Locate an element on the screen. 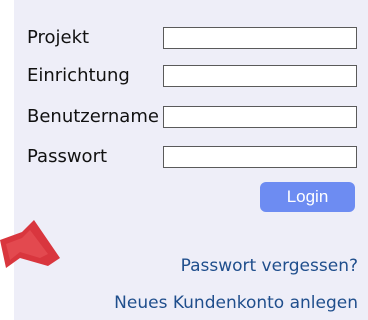 This screenshot has width=368, height=320. projekt-input is located at coordinates (260, 38).